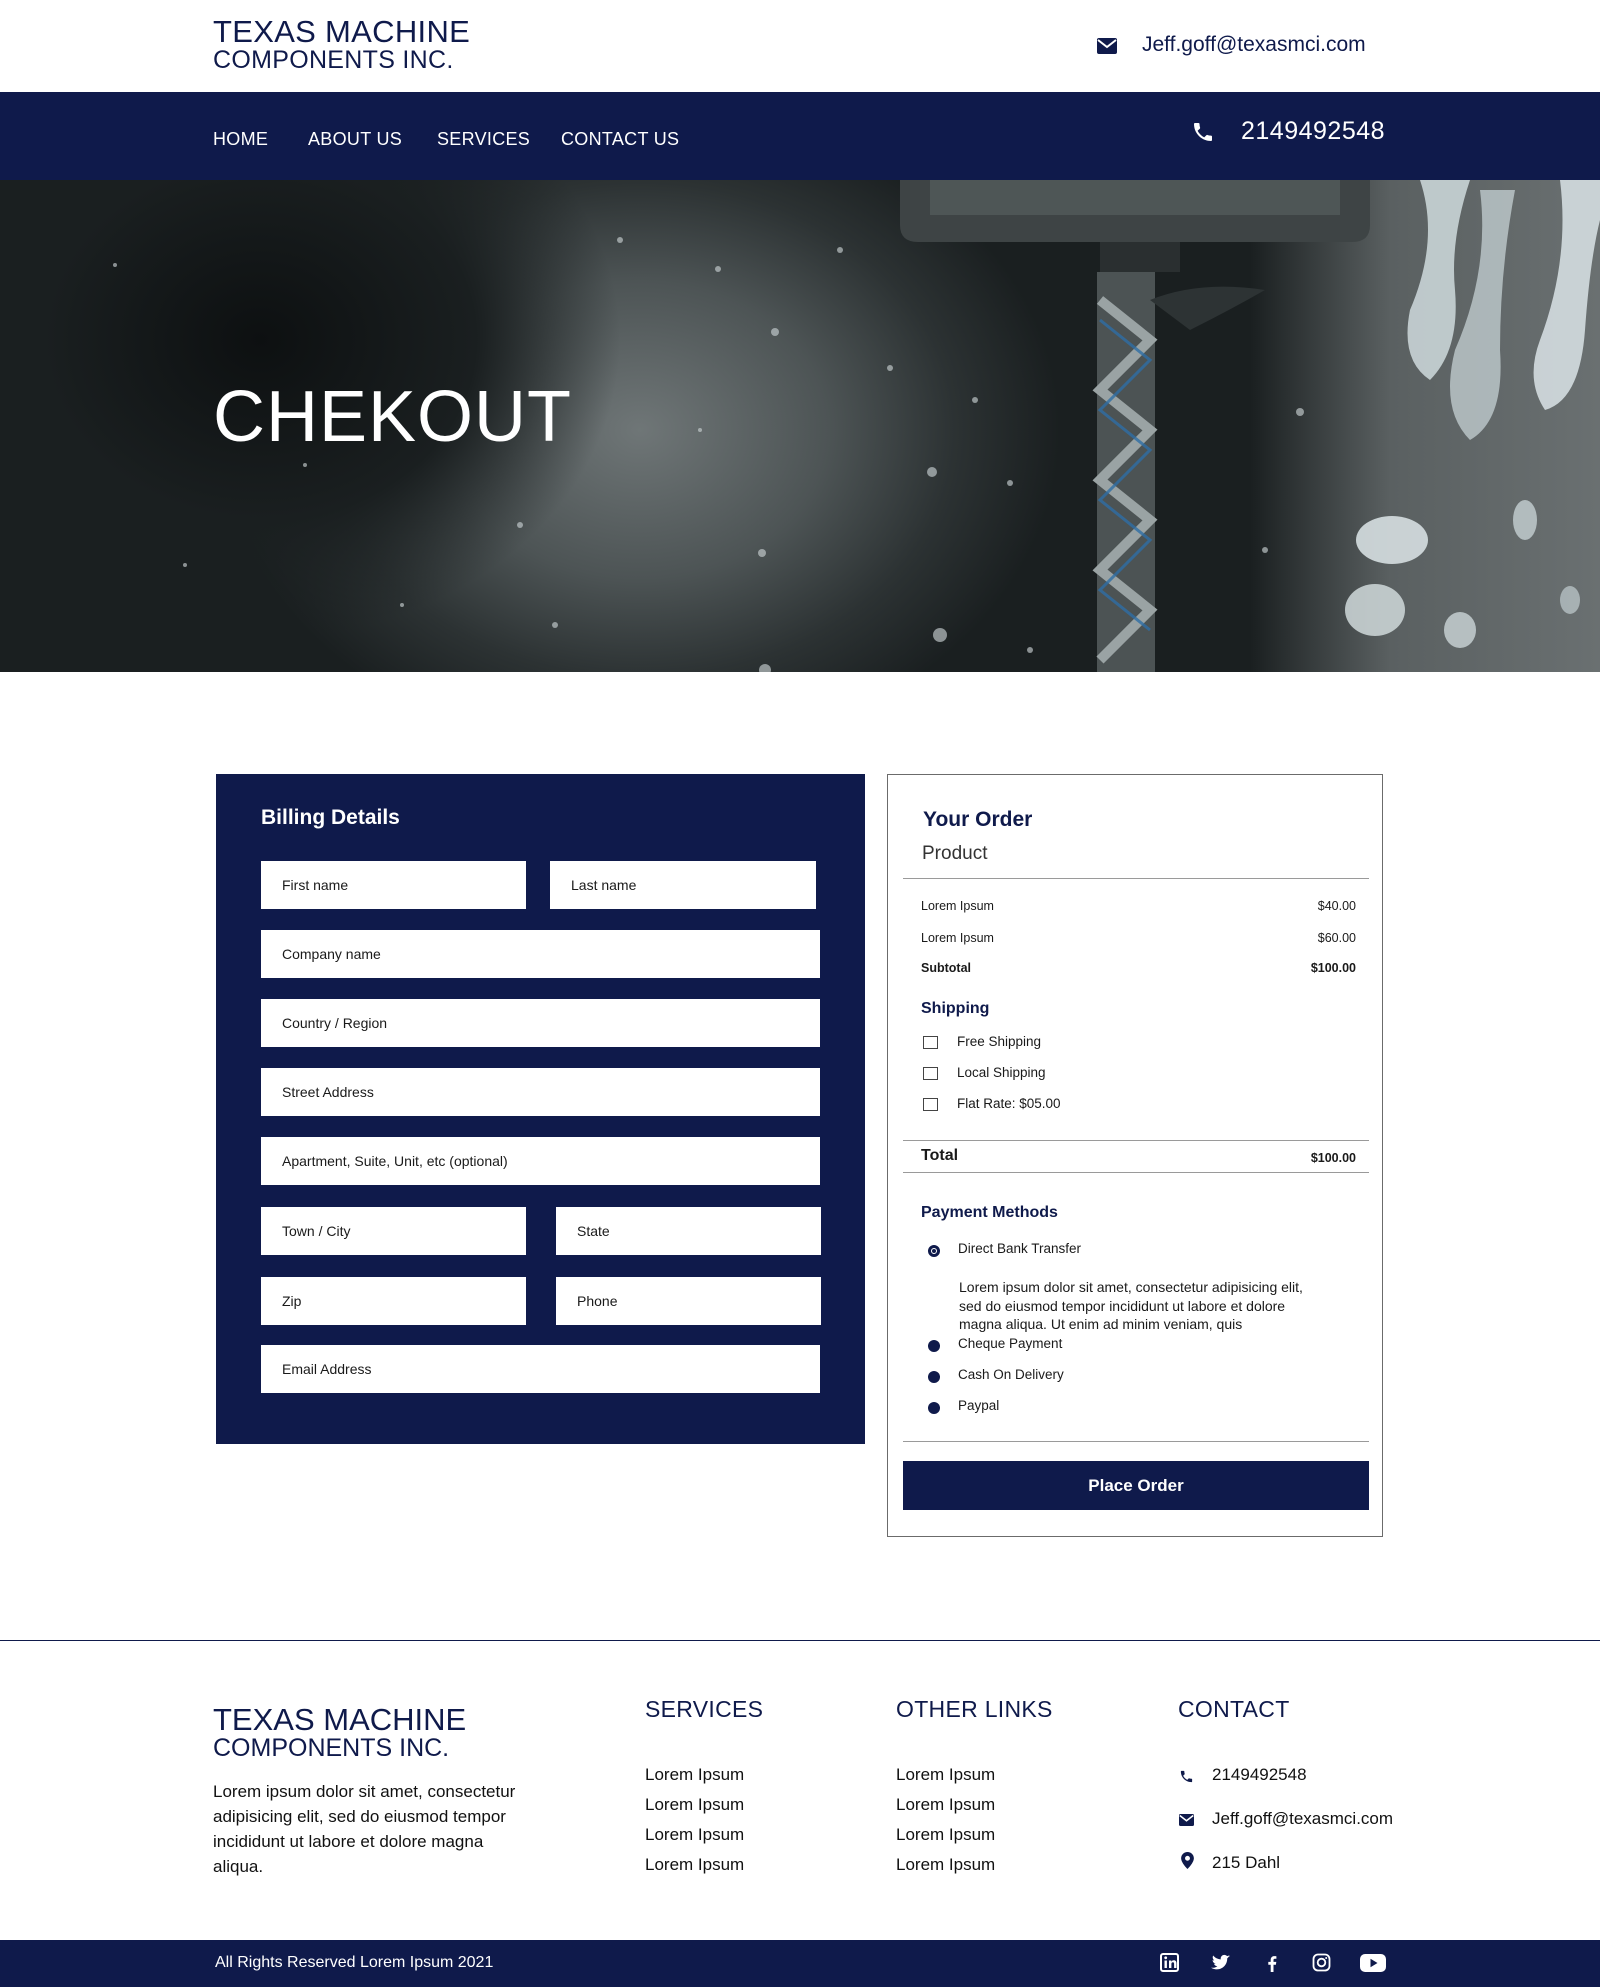  Describe the element at coordinates (393, 417) in the screenshot. I see `page-title: CHEKOUT` at that location.